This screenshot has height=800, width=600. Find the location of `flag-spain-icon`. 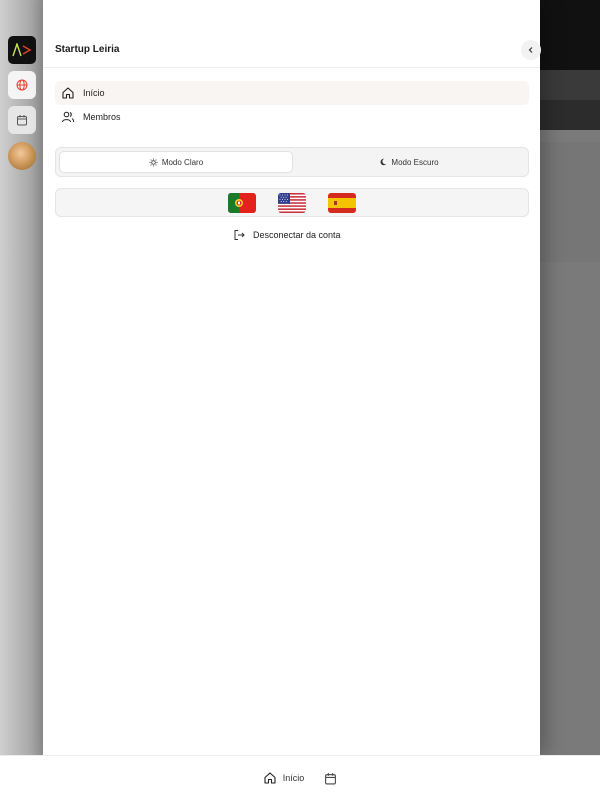

flag-spain-icon is located at coordinates (342, 202).